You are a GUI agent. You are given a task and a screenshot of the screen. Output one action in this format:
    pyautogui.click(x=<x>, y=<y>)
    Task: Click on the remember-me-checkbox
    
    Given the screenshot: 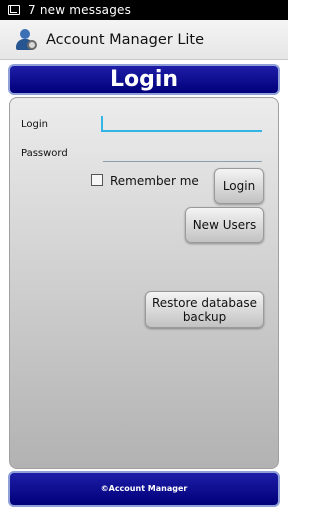 What is the action you would take?
    pyautogui.click(x=97, y=180)
    